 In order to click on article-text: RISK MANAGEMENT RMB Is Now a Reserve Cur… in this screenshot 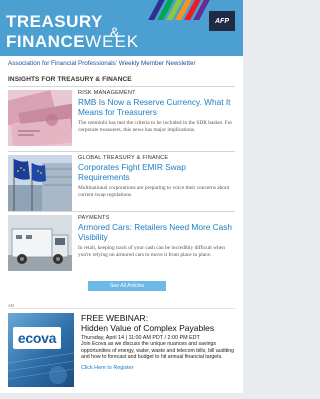, I will do `click(156, 111)`.